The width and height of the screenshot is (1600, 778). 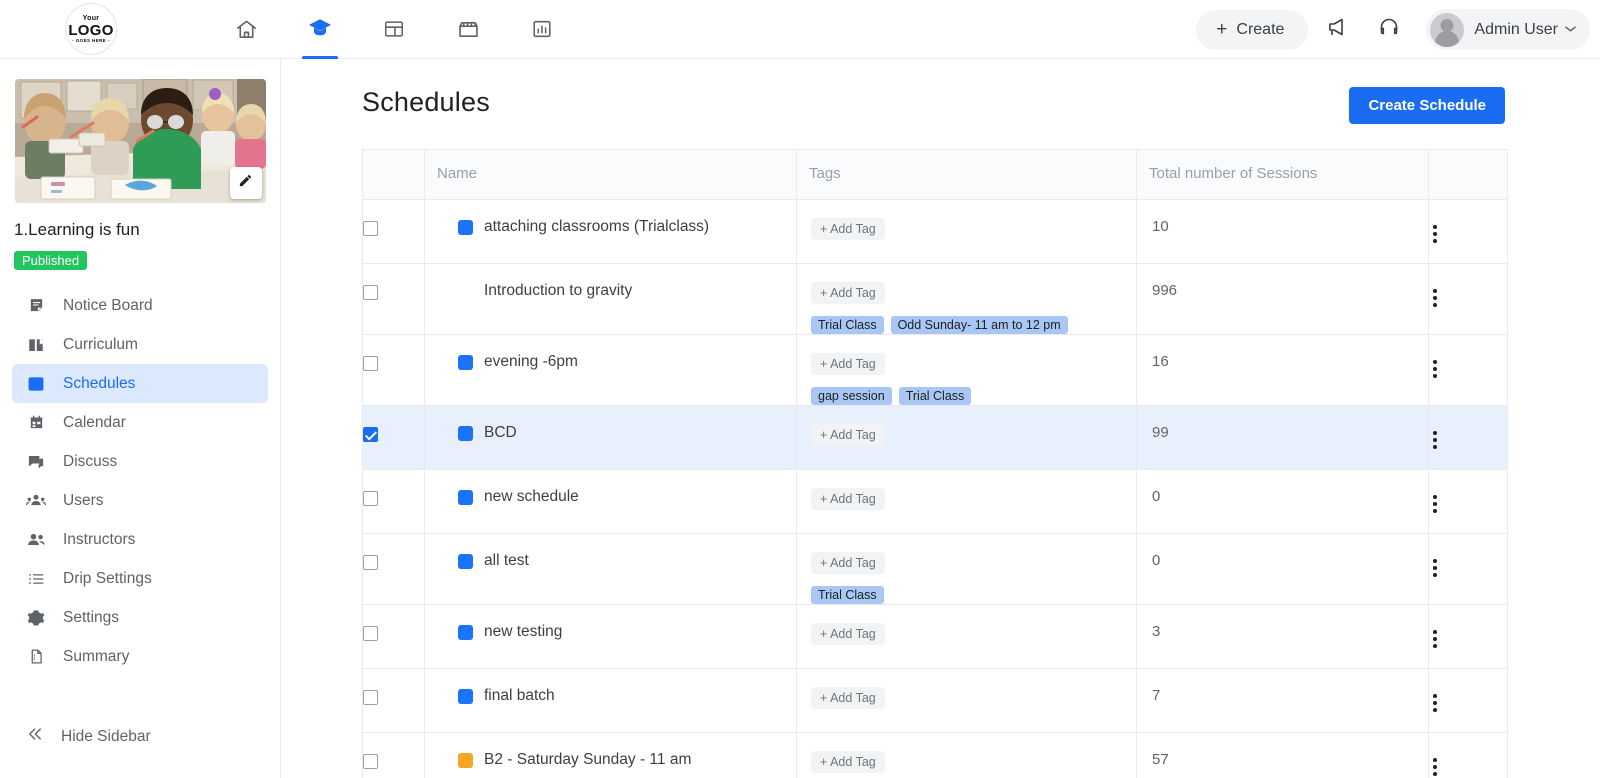 I want to click on course-thumbnail, so click(x=140, y=141).